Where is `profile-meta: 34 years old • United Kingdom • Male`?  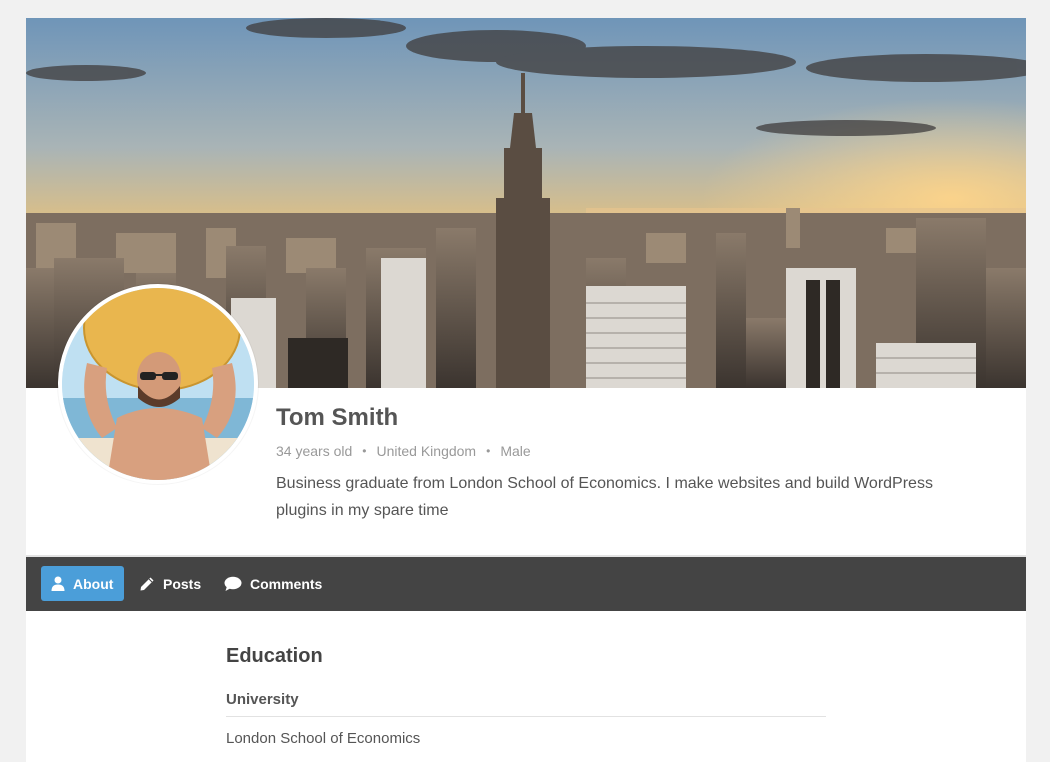 profile-meta: 34 years old • United Kingdom • Male is located at coordinates (403, 451).